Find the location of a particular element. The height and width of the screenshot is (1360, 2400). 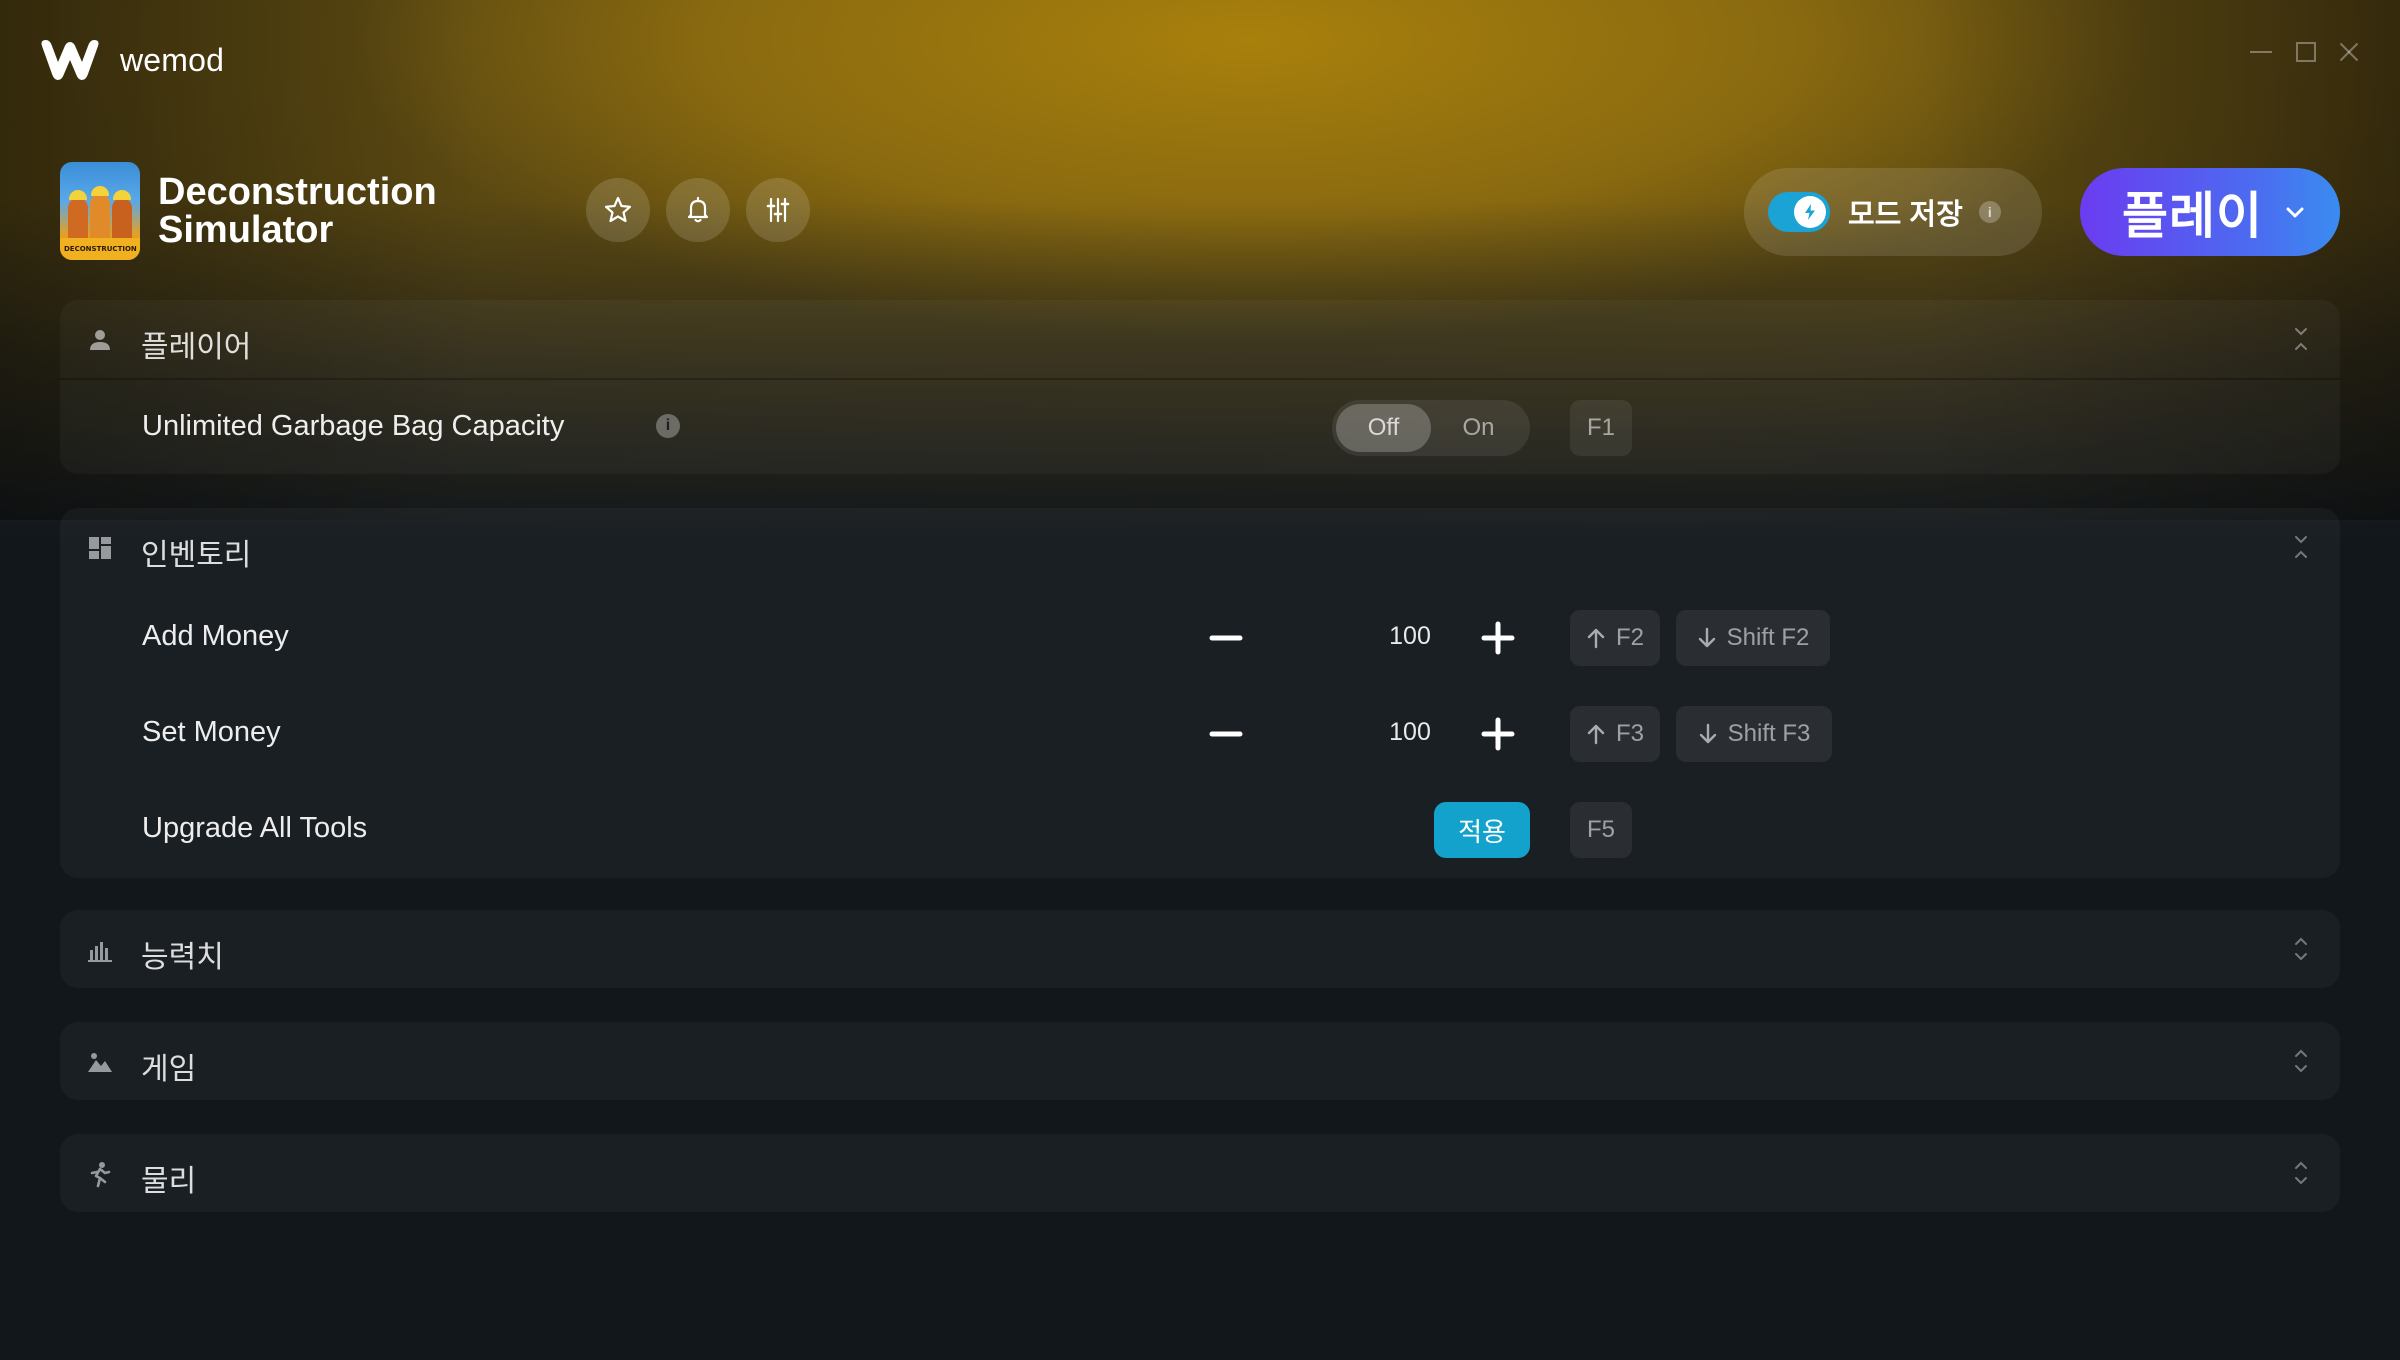

section-title: 능력치 is located at coordinates (182, 957).